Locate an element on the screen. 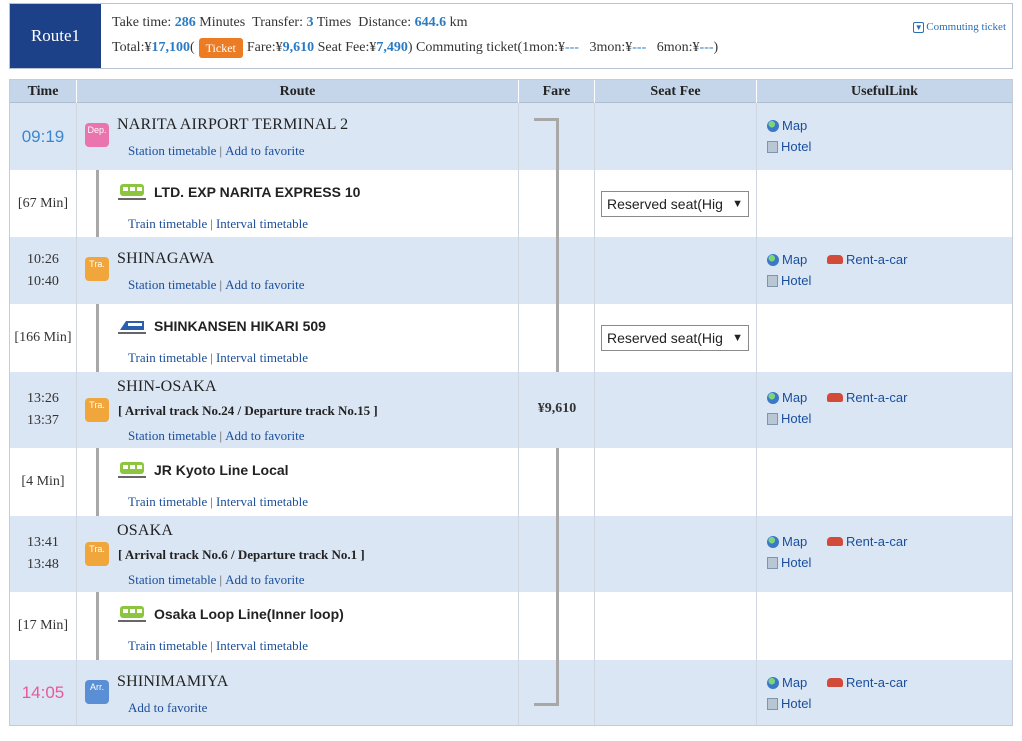 This screenshot has height=741, width=1022. station-icon-label: Dep. is located at coordinates (97, 130).